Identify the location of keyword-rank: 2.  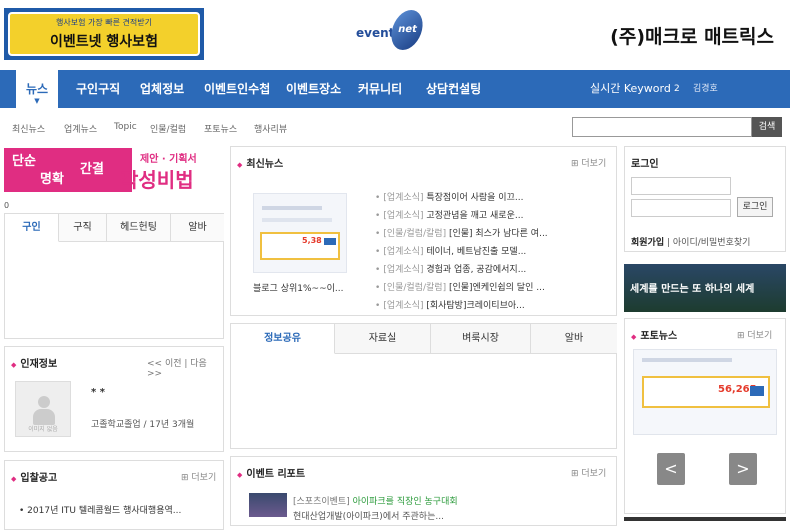
(677, 89).